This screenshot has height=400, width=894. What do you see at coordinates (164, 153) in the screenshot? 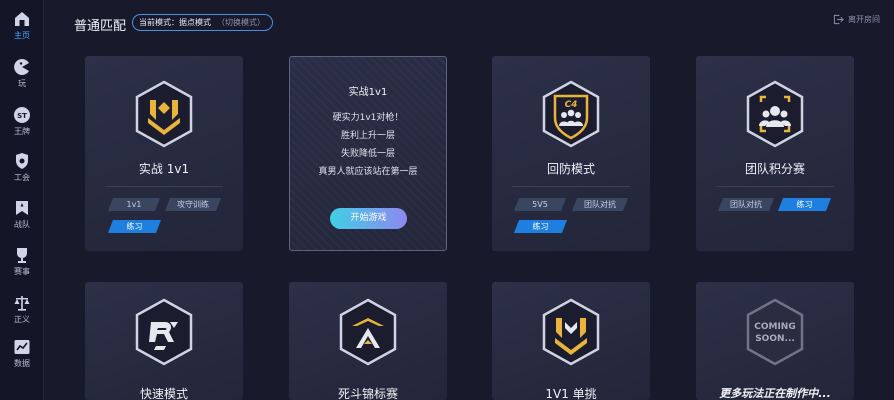
I see `mode-card-solo-1v1: 实战 1v1 1v1 攻守训练 练习` at bounding box center [164, 153].